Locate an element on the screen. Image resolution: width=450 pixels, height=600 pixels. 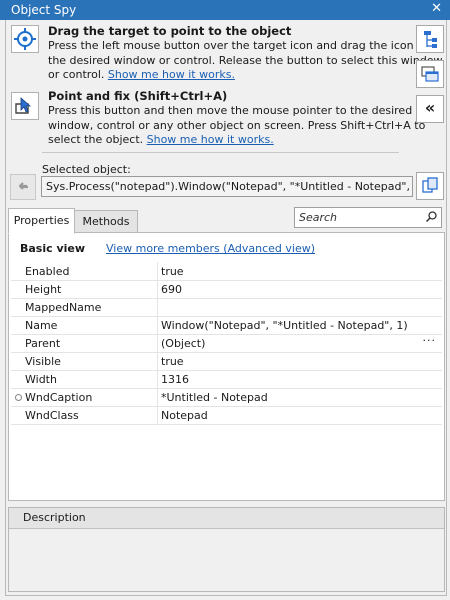
property-name: MappedName is located at coordinates (63, 307).